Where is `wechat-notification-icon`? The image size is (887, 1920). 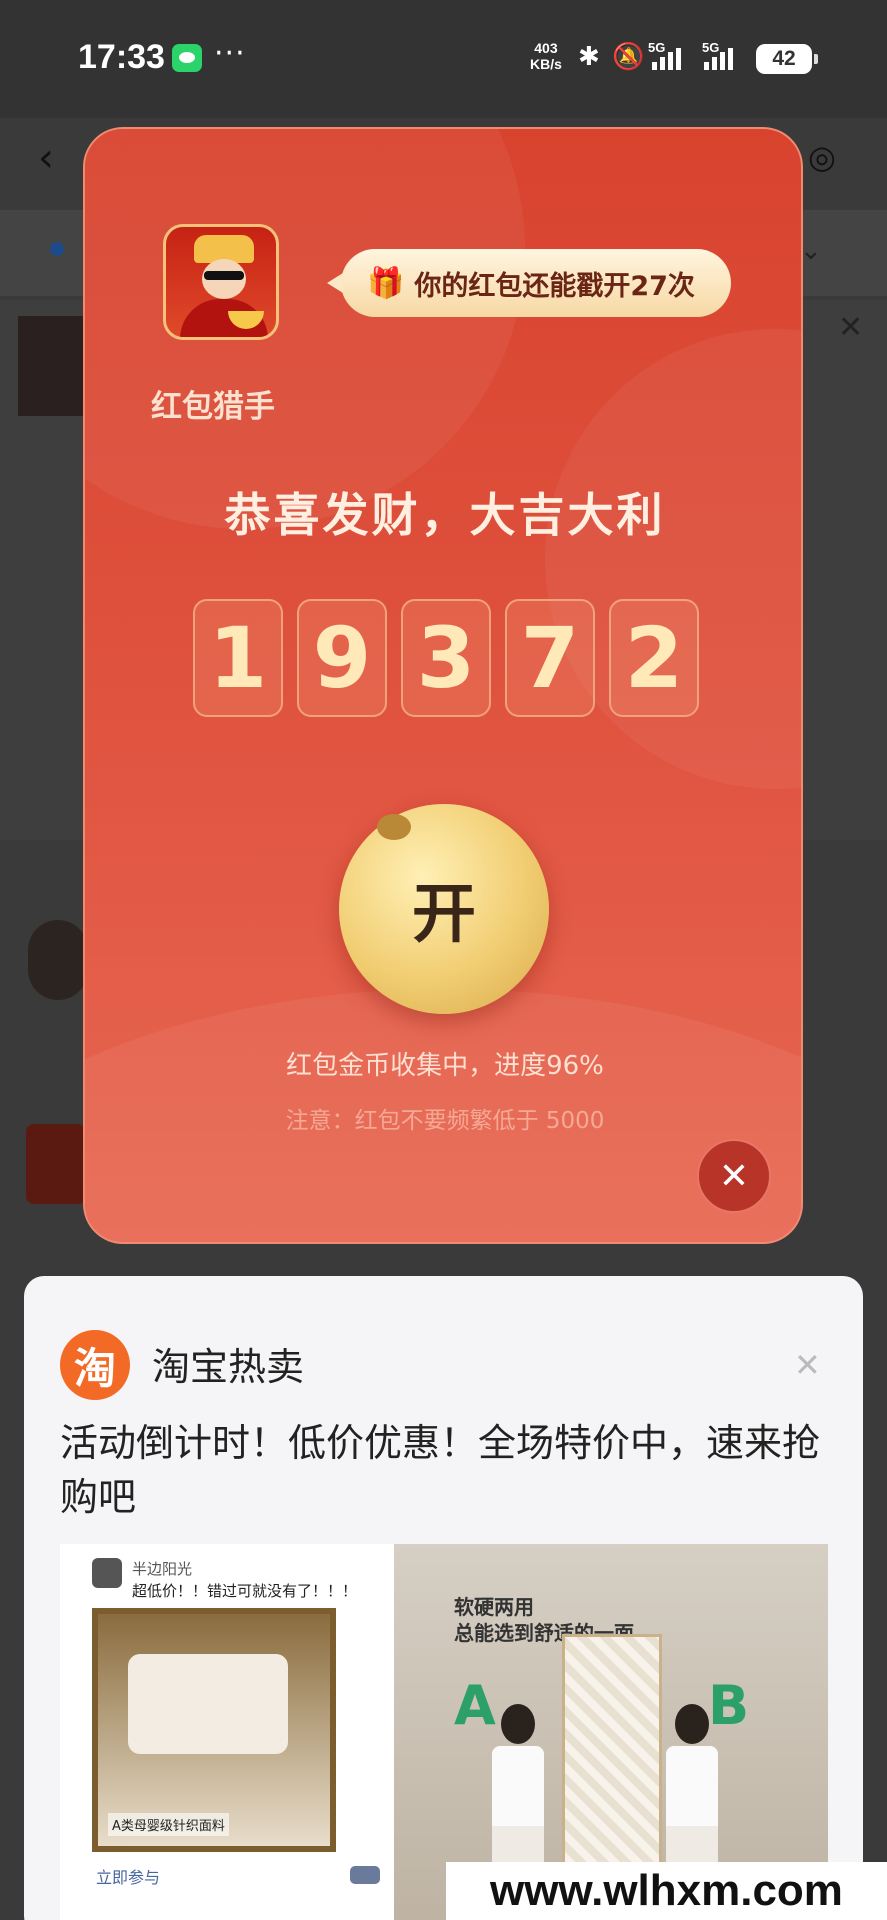
wechat-notification-icon is located at coordinates (187, 58).